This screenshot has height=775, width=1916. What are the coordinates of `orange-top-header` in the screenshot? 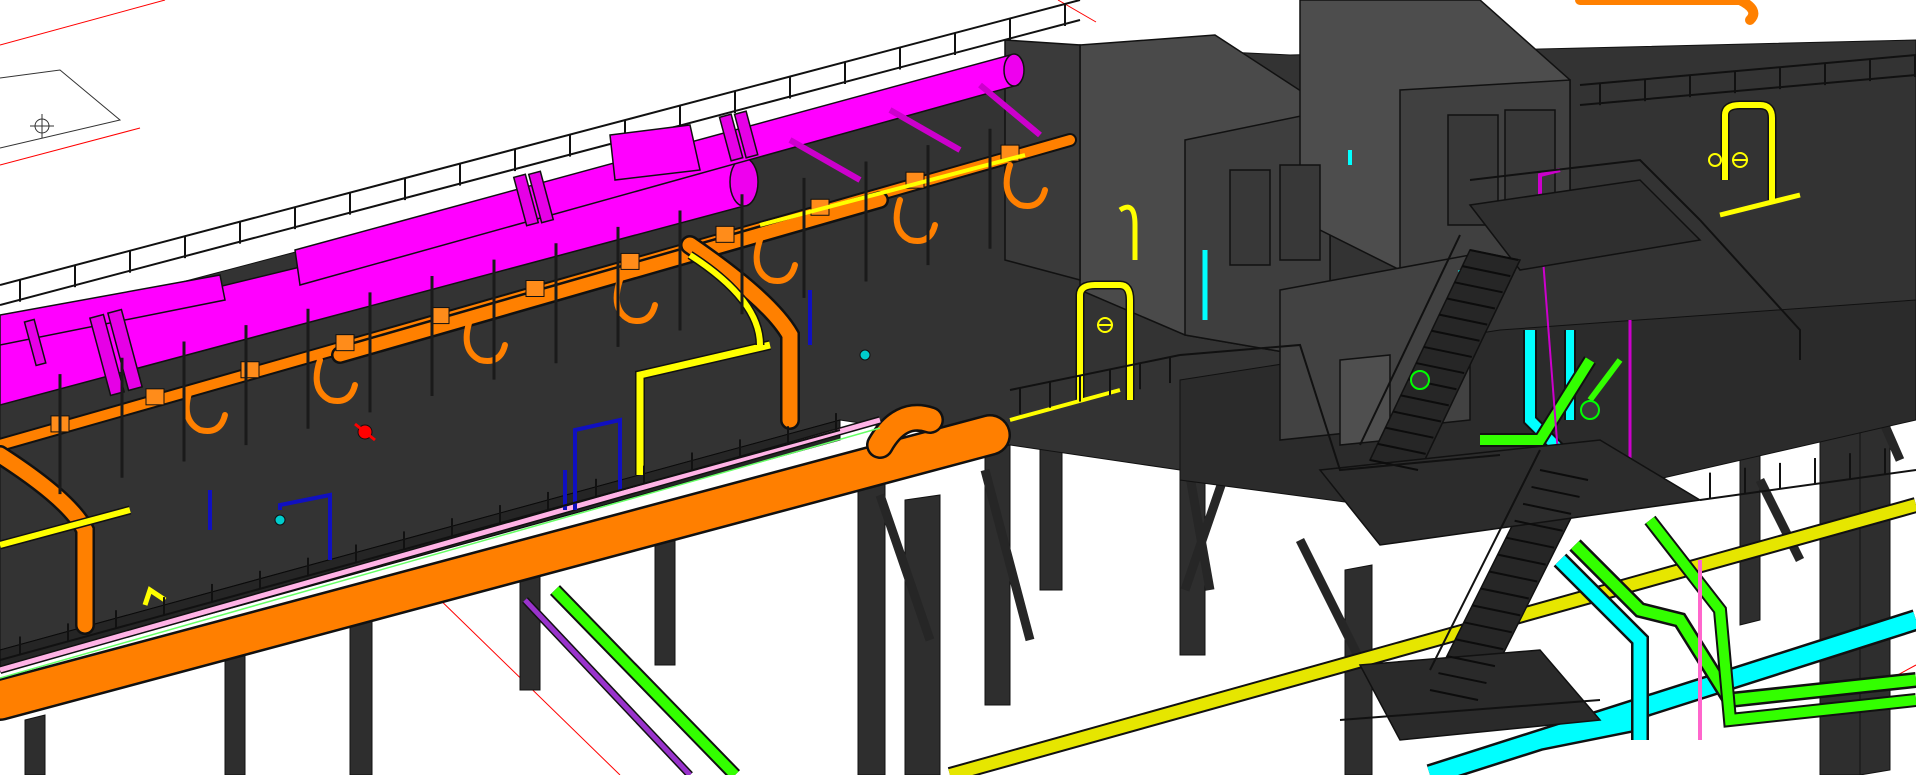 It's located at (1667, 12).